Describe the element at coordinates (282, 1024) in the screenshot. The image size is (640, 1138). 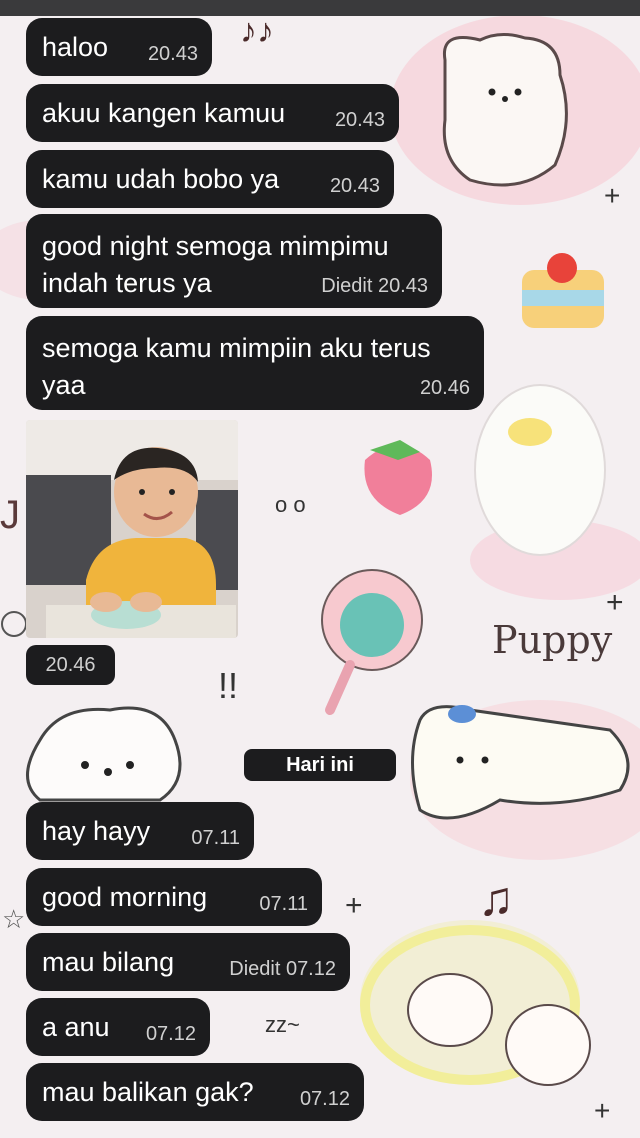
I see `svg-text: zz~` at that location.